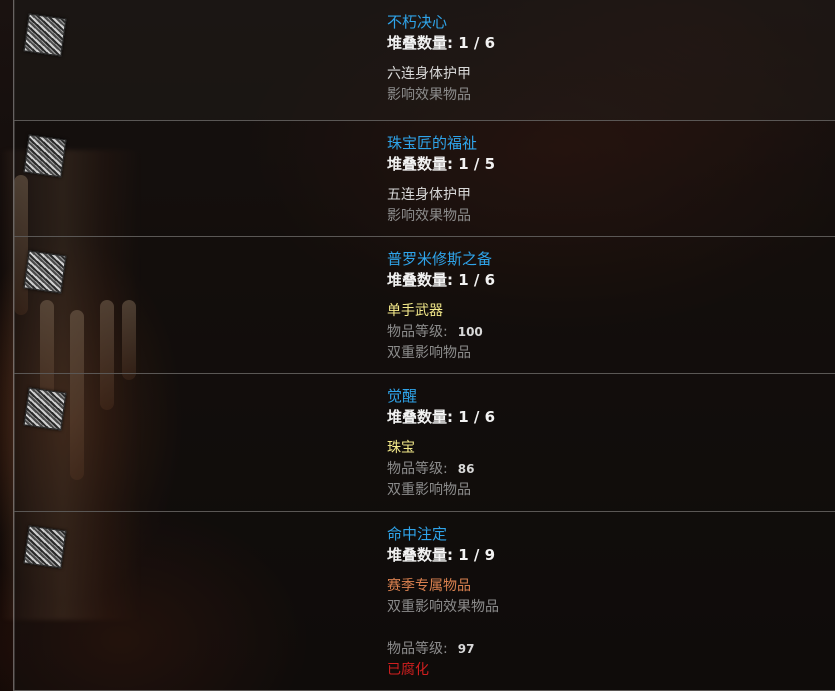 The width and height of the screenshot is (835, 691). I want to click on reward-type: 珠宝, so click(401, 448).